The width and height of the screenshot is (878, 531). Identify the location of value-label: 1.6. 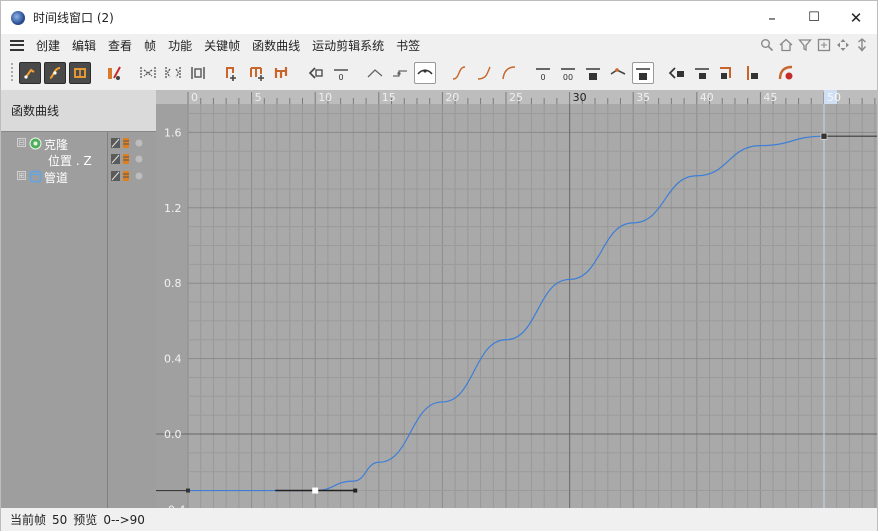
(173, 132).